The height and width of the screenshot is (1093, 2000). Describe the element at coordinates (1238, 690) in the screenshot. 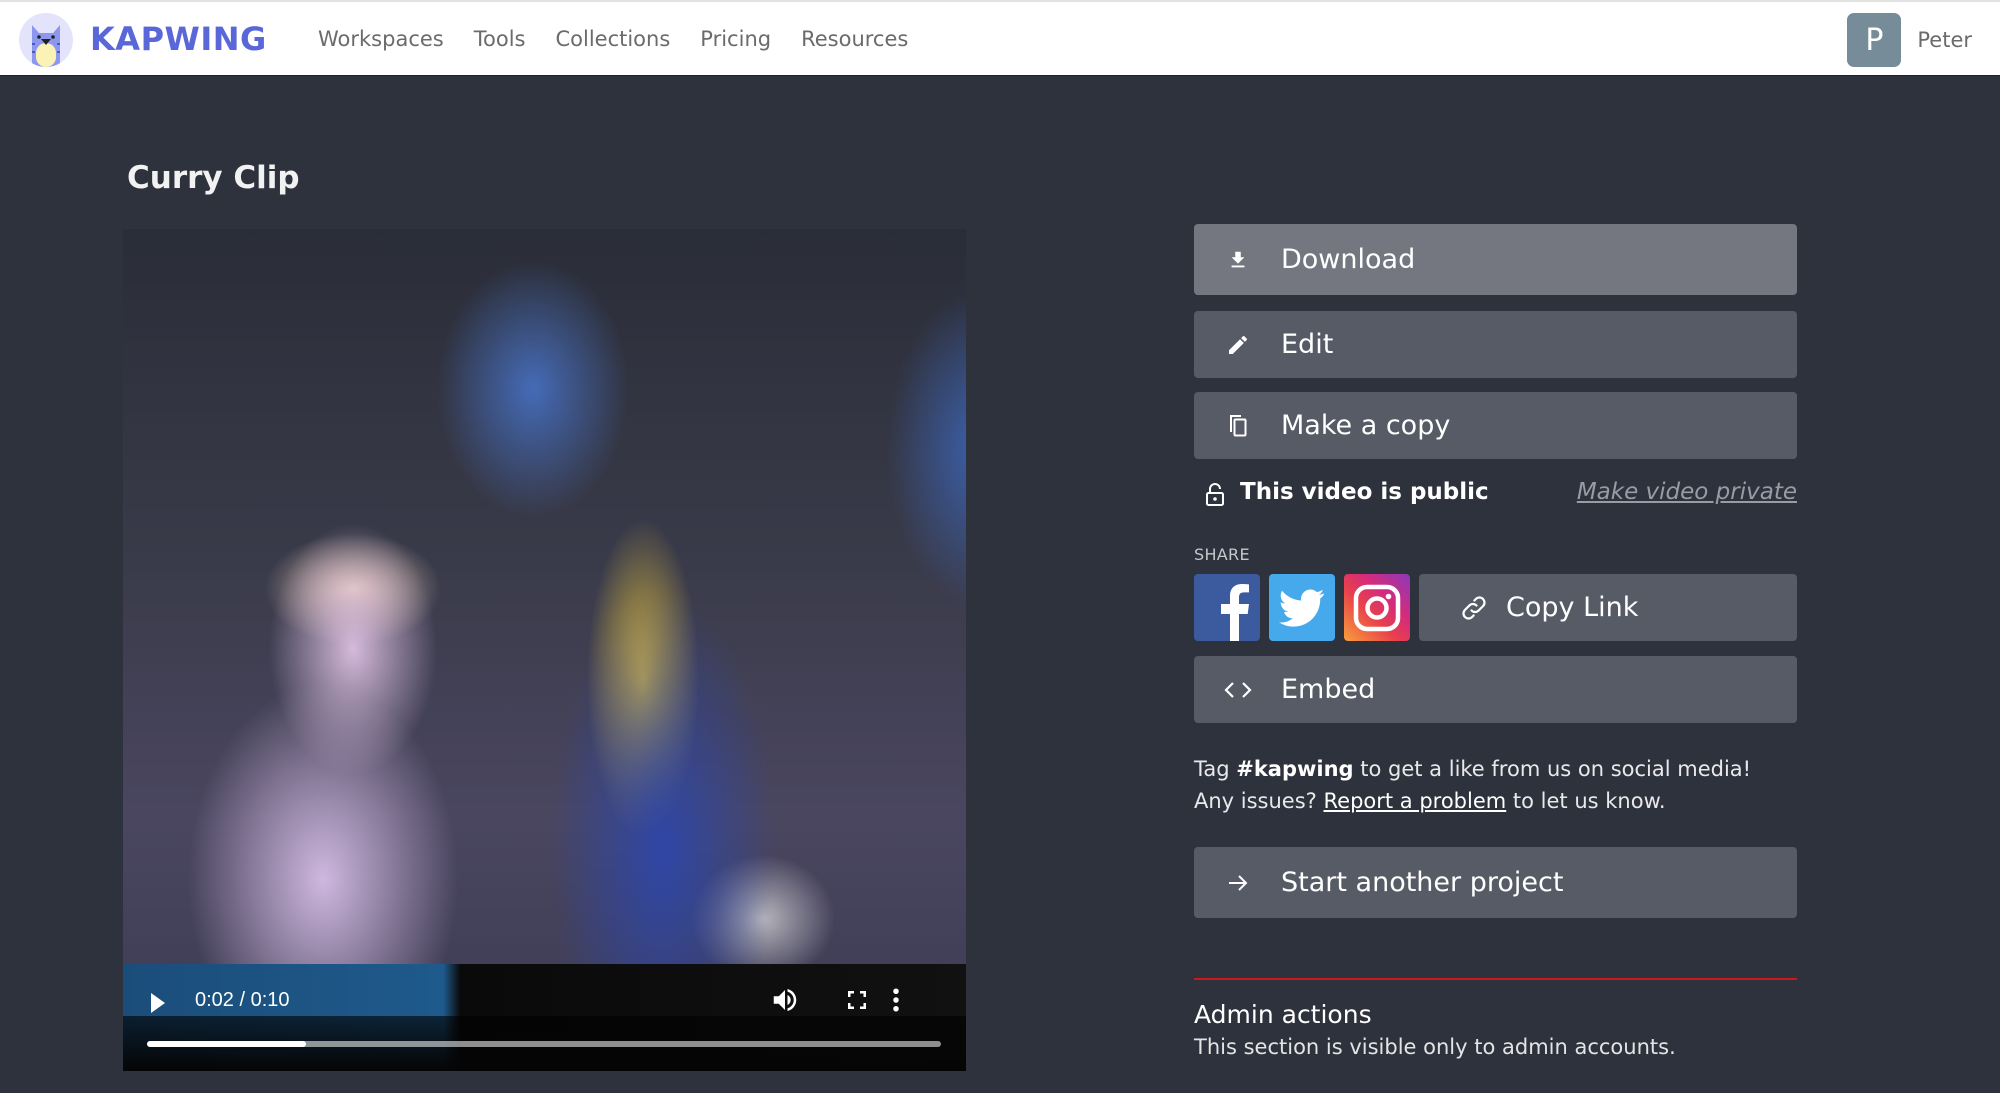

I see `code-icon` at that location.